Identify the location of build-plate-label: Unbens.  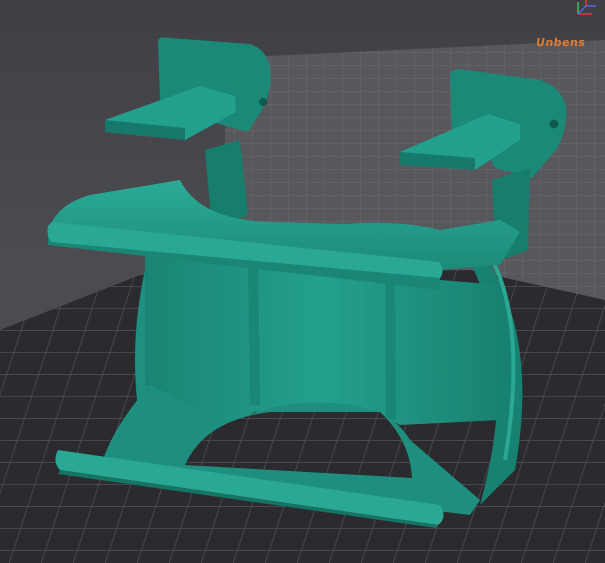
(561, 42).